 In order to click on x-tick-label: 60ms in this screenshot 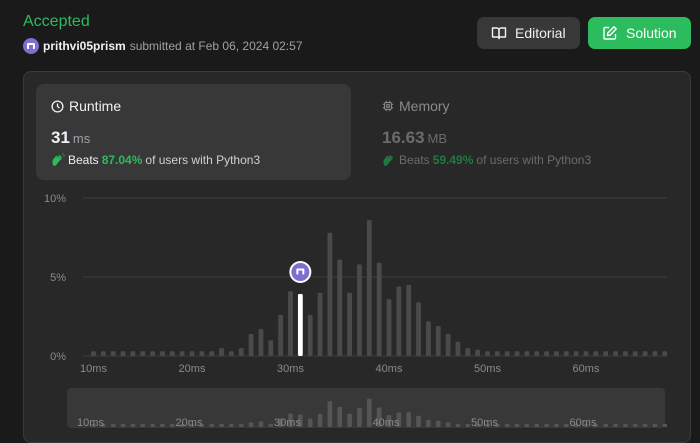, I will do `click(586, 369)`.